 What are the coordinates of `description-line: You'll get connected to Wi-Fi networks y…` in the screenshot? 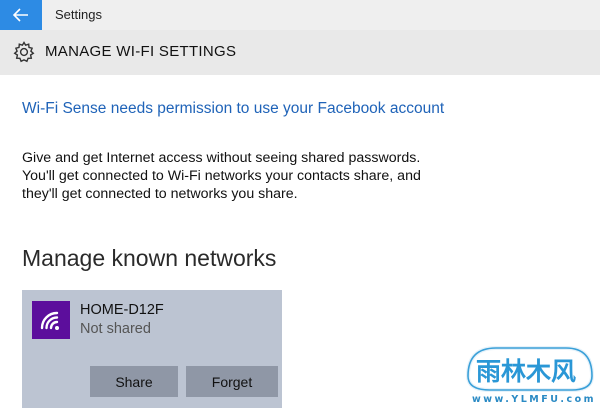 It's located at (221, 176).